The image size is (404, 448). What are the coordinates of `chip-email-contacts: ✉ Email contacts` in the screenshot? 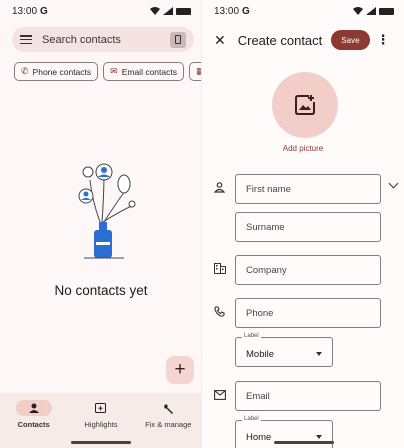 It's located at (143, 71).